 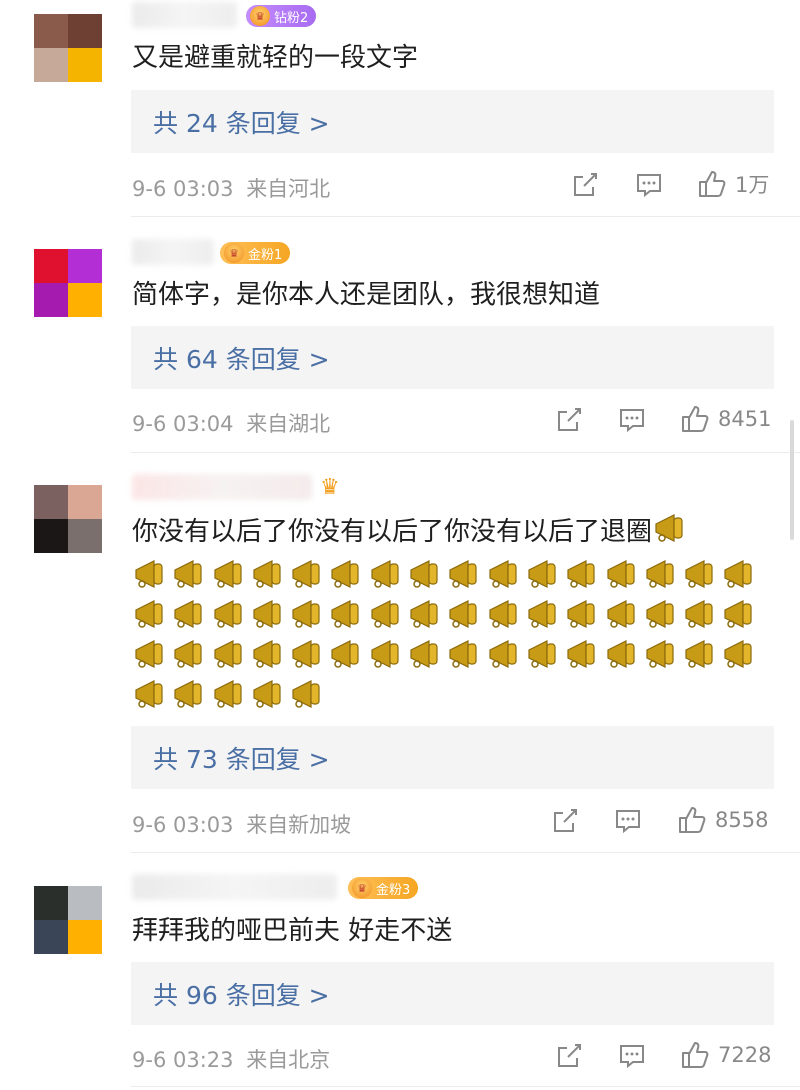 I want to click on comment-text: 你没有以后了你没有以后了你没有以后了退圈, so click(x=452, y=611).